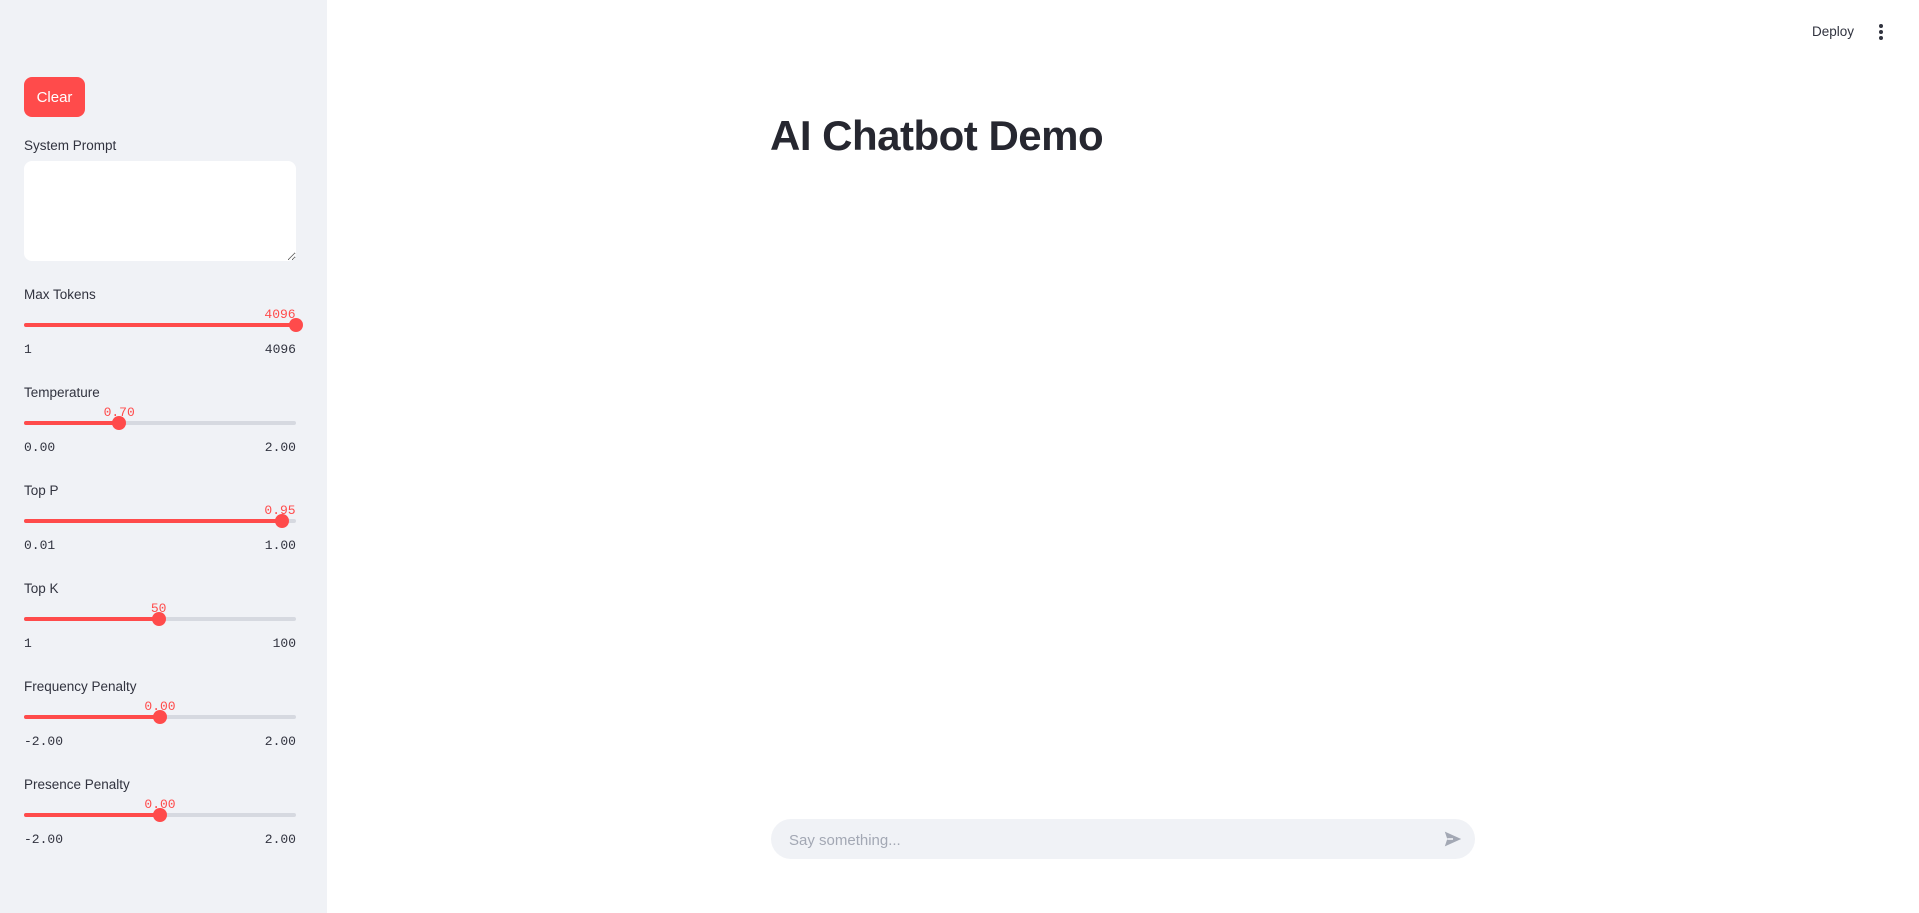  I want to click on max-tokens-min: 1, so click(28, 349).